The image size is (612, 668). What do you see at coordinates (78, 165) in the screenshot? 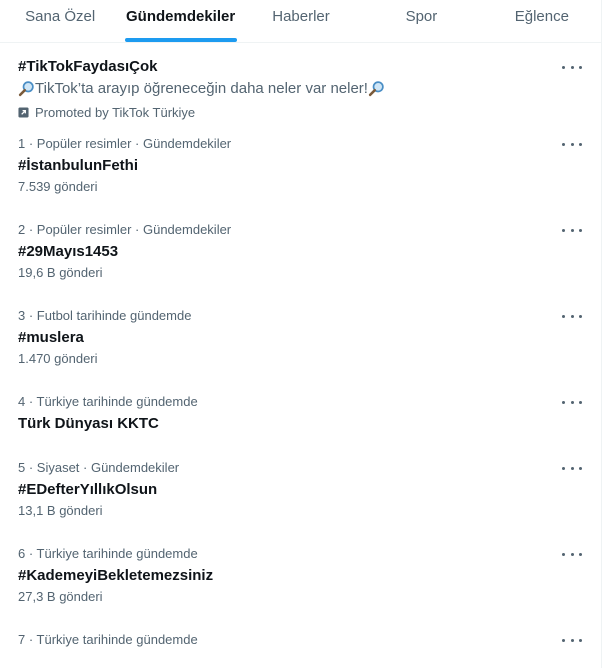
I see `trend-title: #İstanbulunFethi` at bounding box center [78, 165].